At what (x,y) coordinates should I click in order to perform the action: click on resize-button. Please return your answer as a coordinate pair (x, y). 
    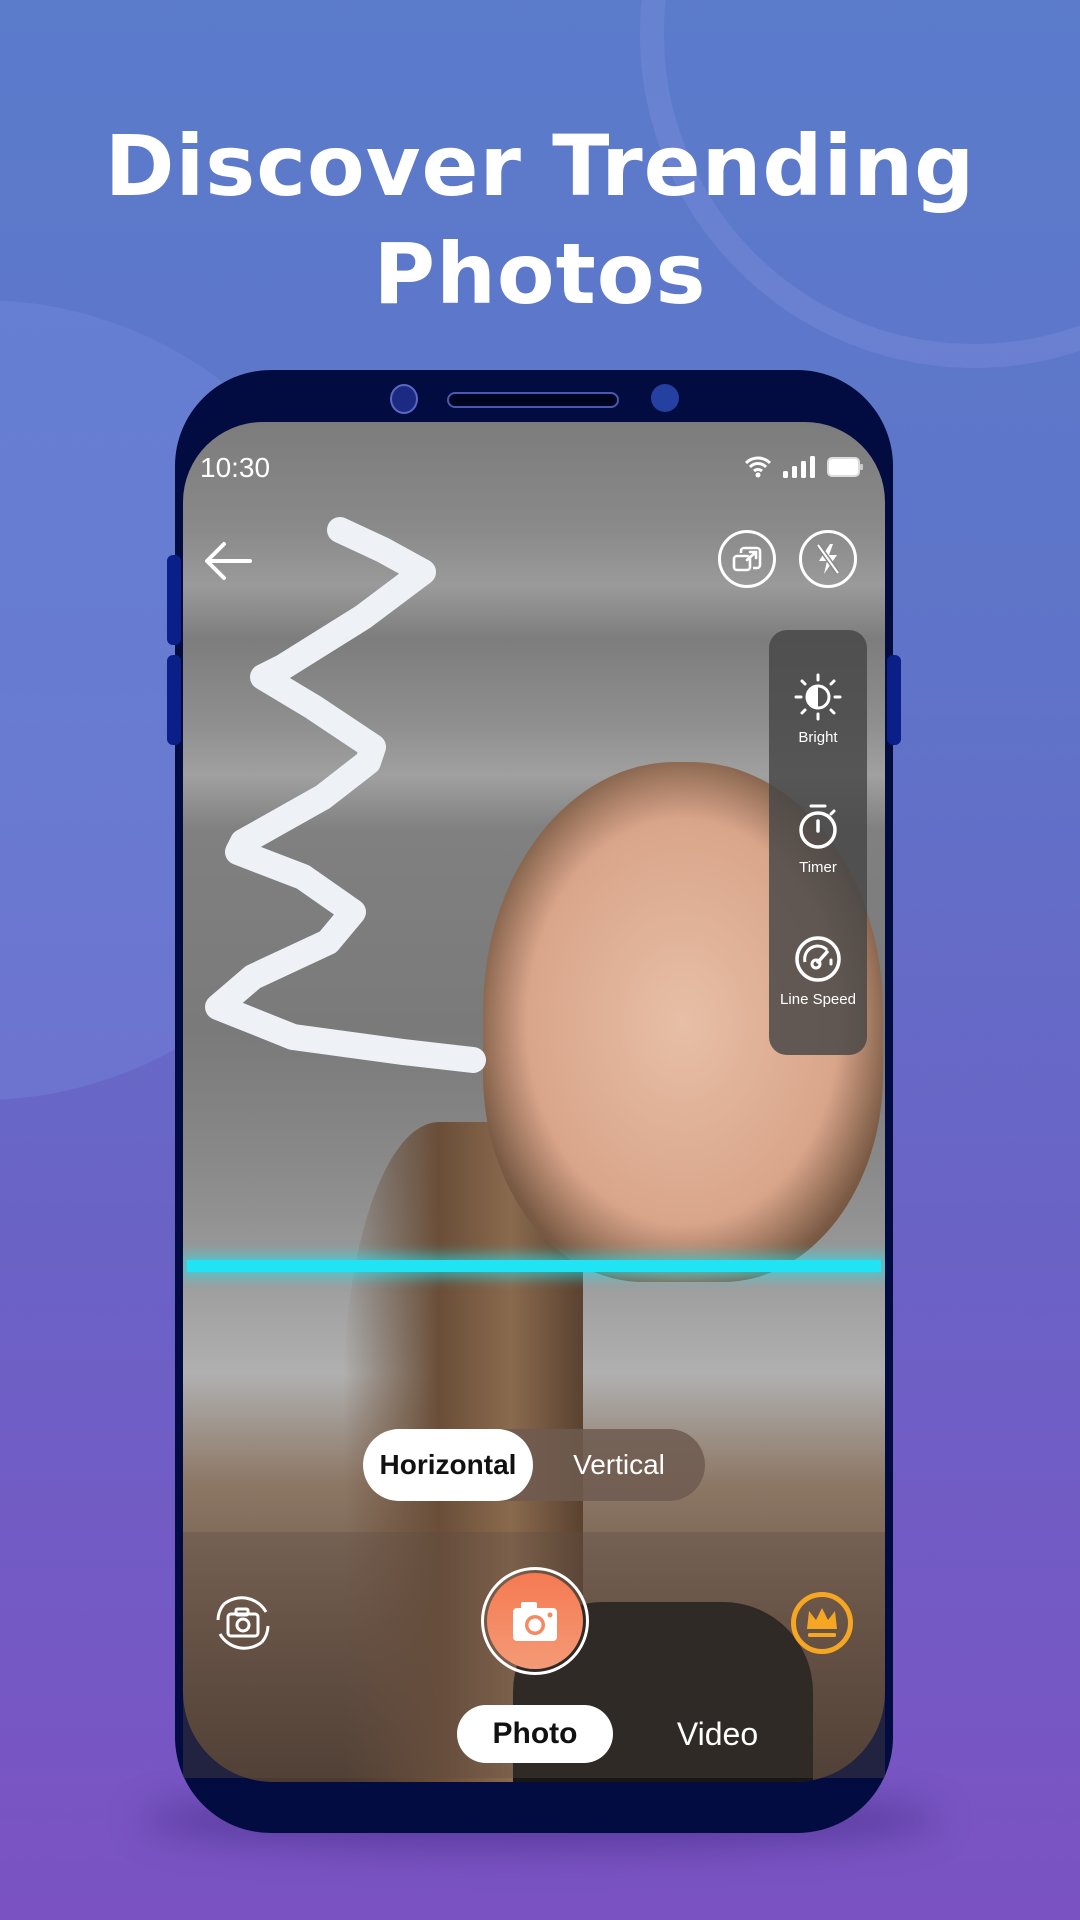
    Looking at the image, I should click on (747, 559).